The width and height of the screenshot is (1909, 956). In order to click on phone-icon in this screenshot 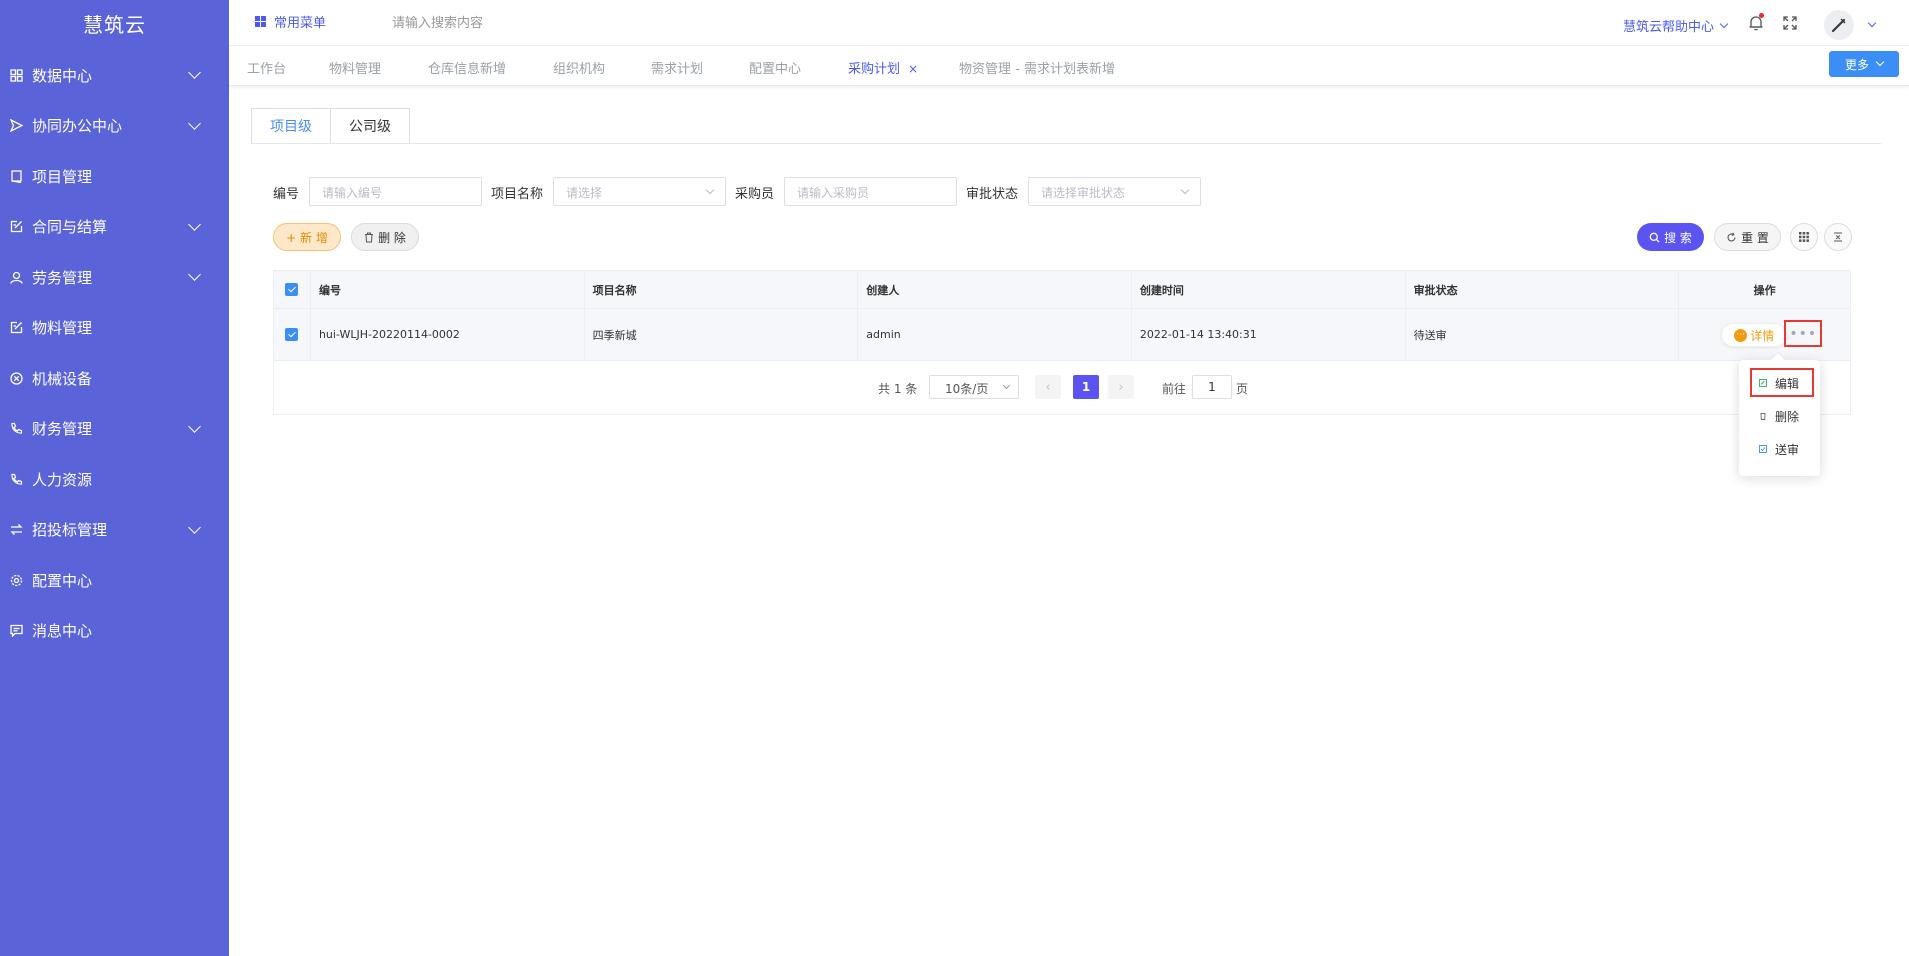, I will do `click(16, 429)`.